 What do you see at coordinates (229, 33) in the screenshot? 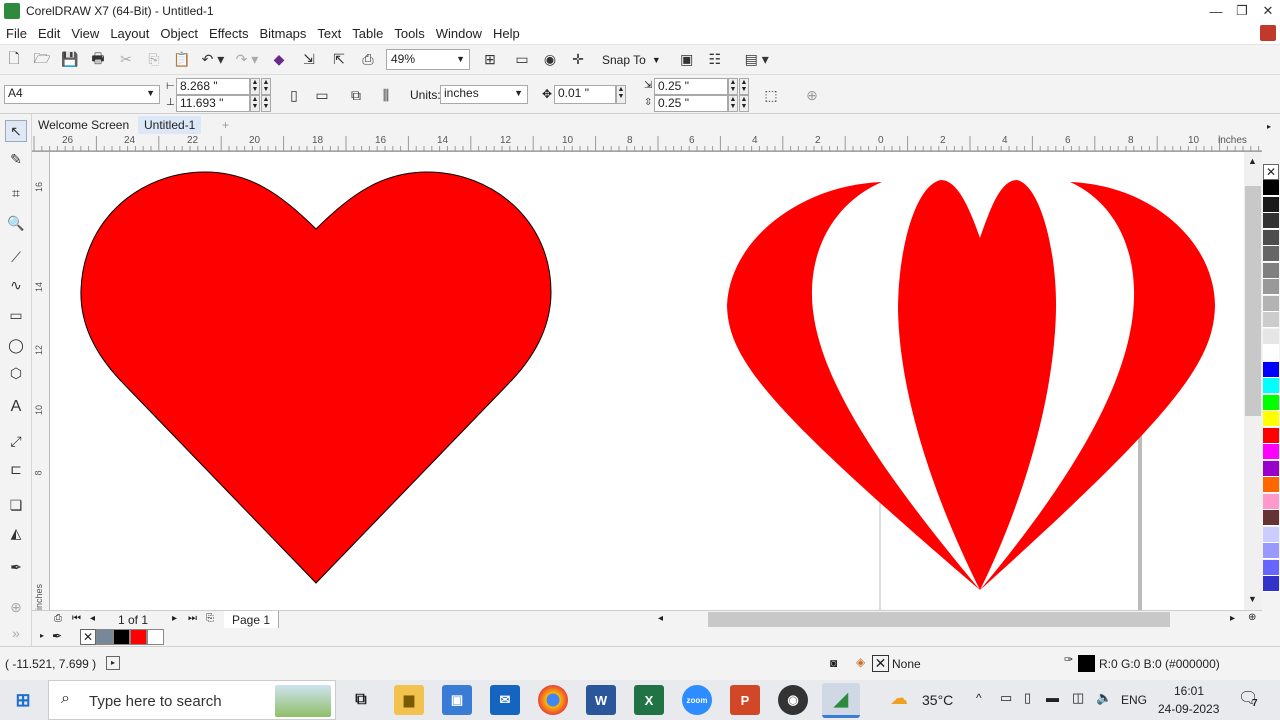
I see `menu-effects: Effects` at bounding box center [229, 33].